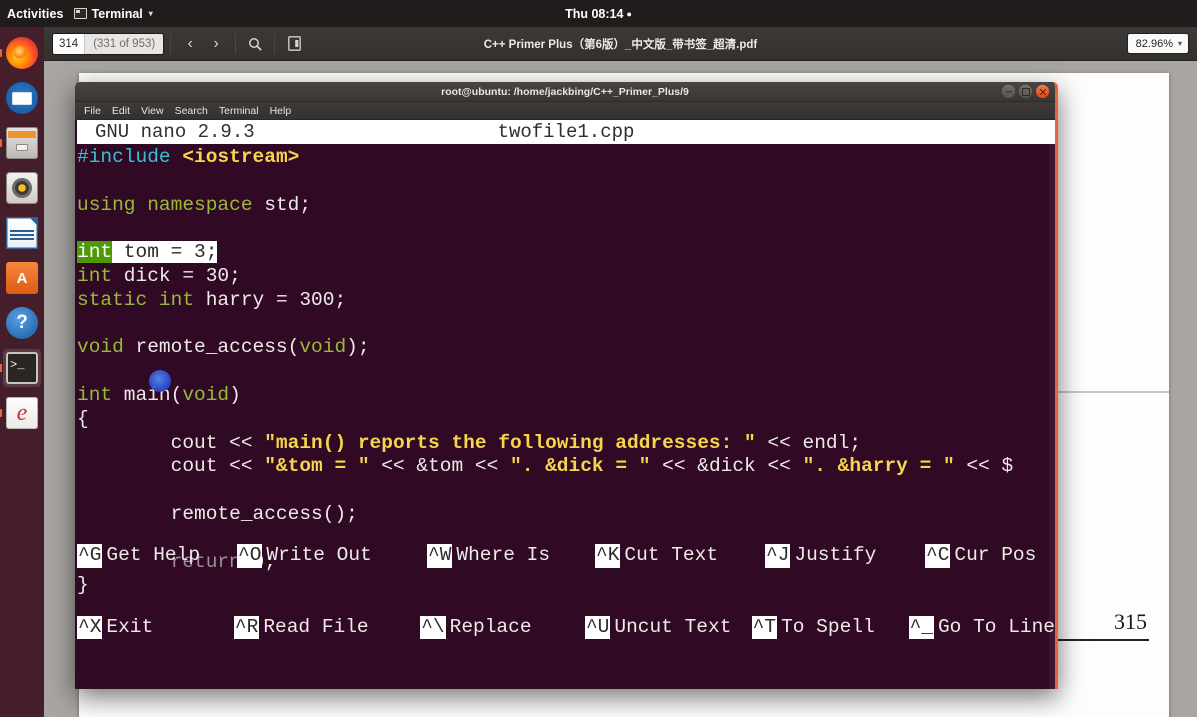 The image size is (1197, 717). What do you see at coordinates (511, 556) in the screenshot?
I see `shortcut-item: ^W Where Is` at bounding box center [511, 556].